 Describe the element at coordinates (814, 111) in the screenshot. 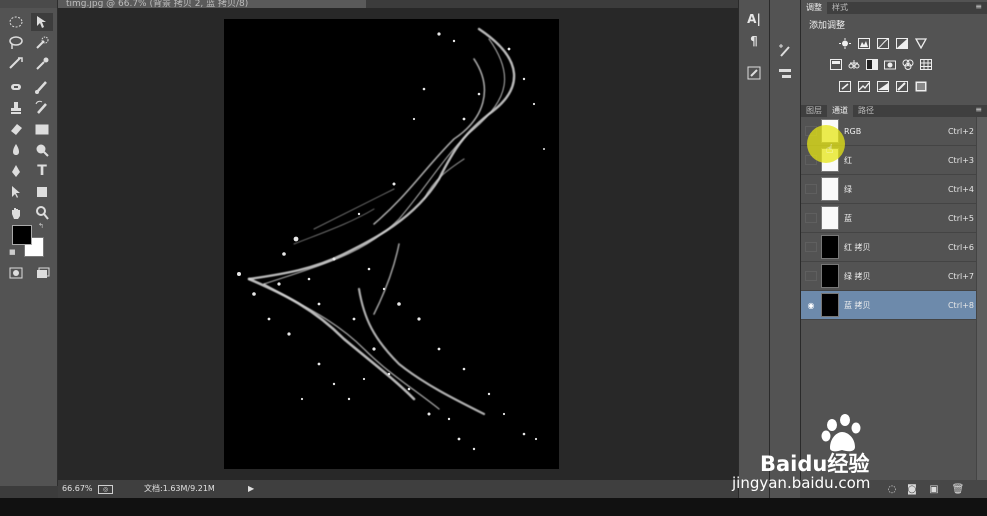

I see `tab-layers: 图层` at that location.